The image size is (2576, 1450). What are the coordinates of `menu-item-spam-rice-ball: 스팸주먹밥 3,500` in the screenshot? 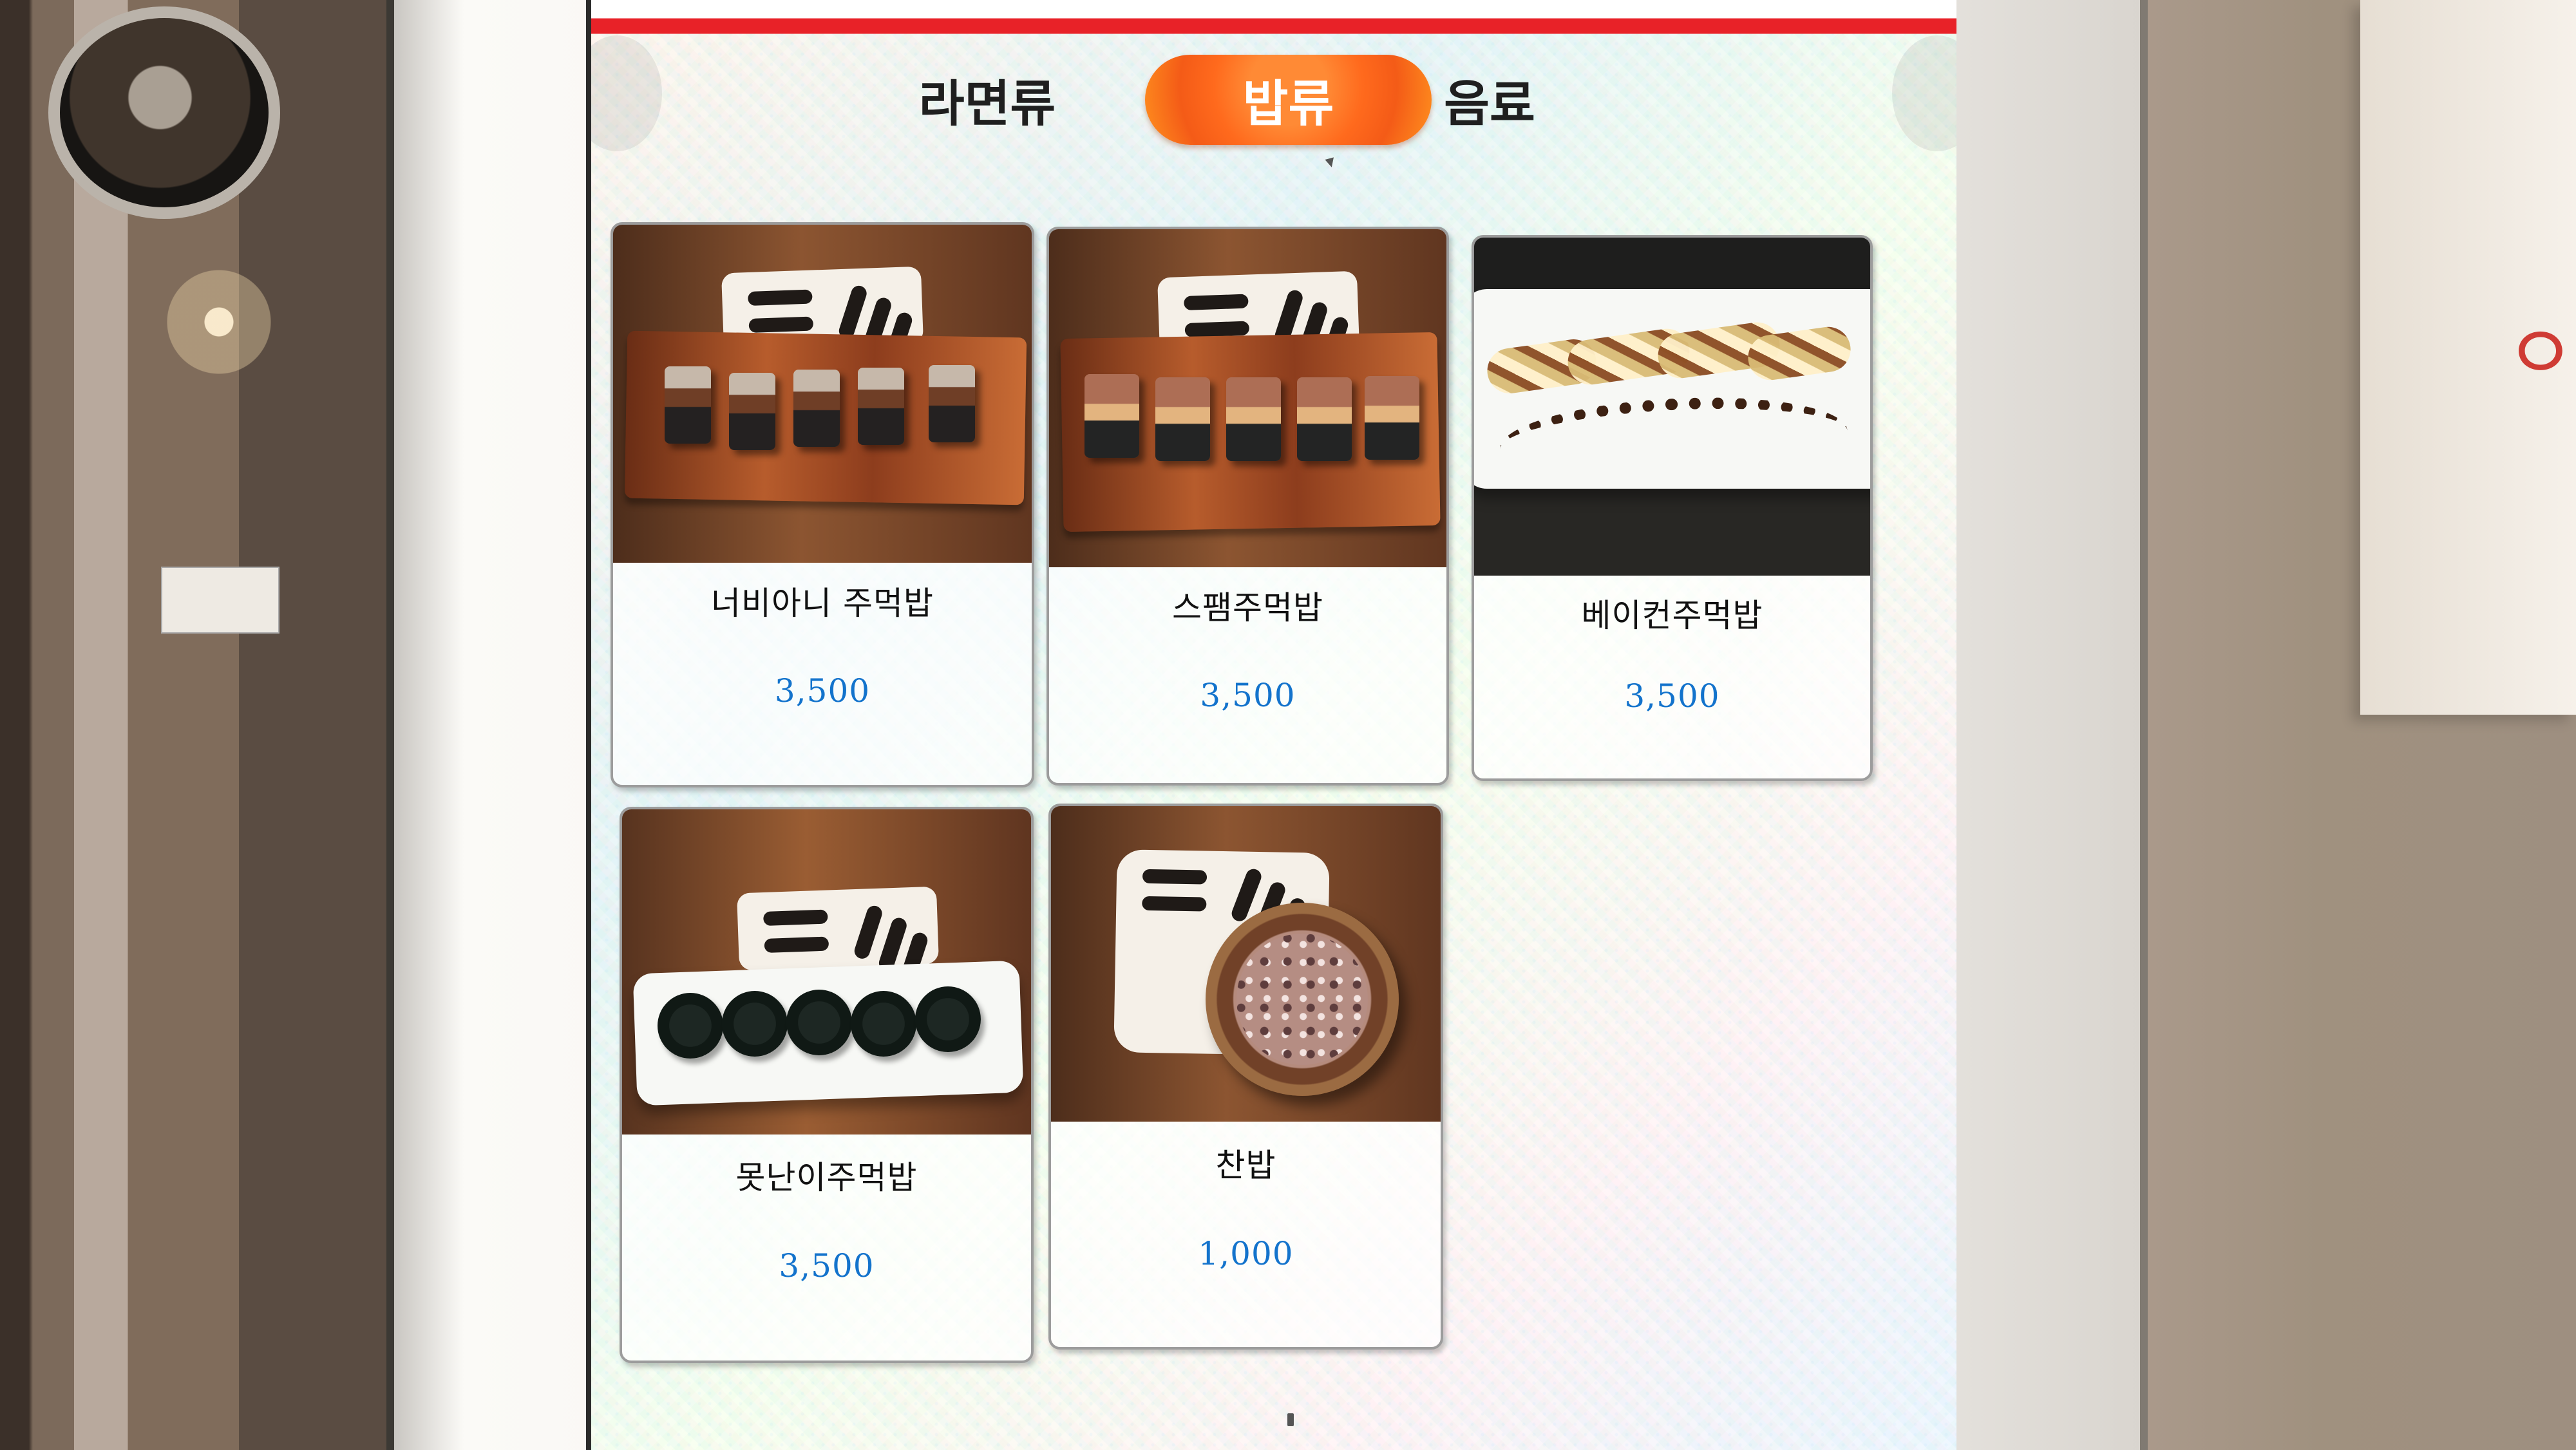 It's located at (1247, 506).